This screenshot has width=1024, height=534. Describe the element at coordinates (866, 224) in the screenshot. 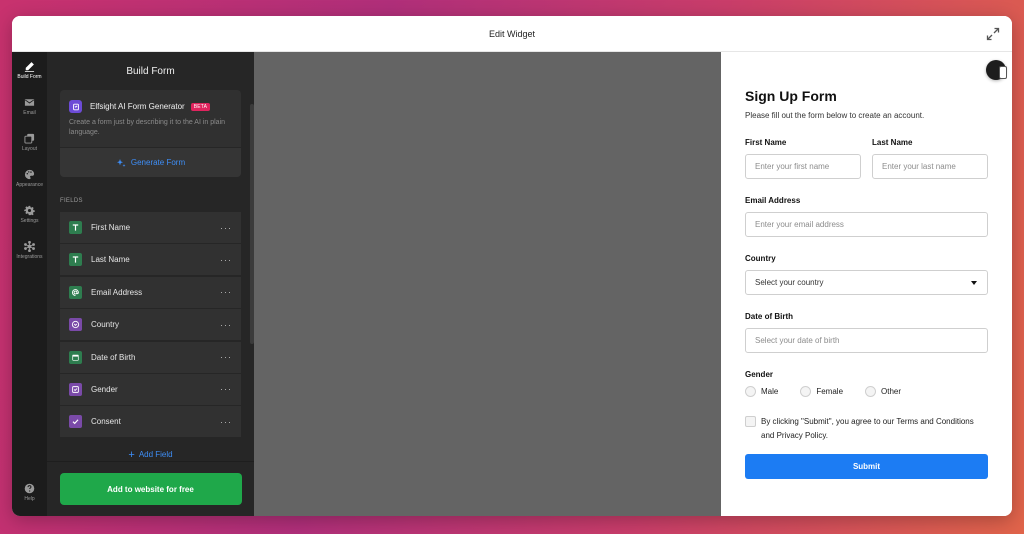

I see `email-input` at that location.